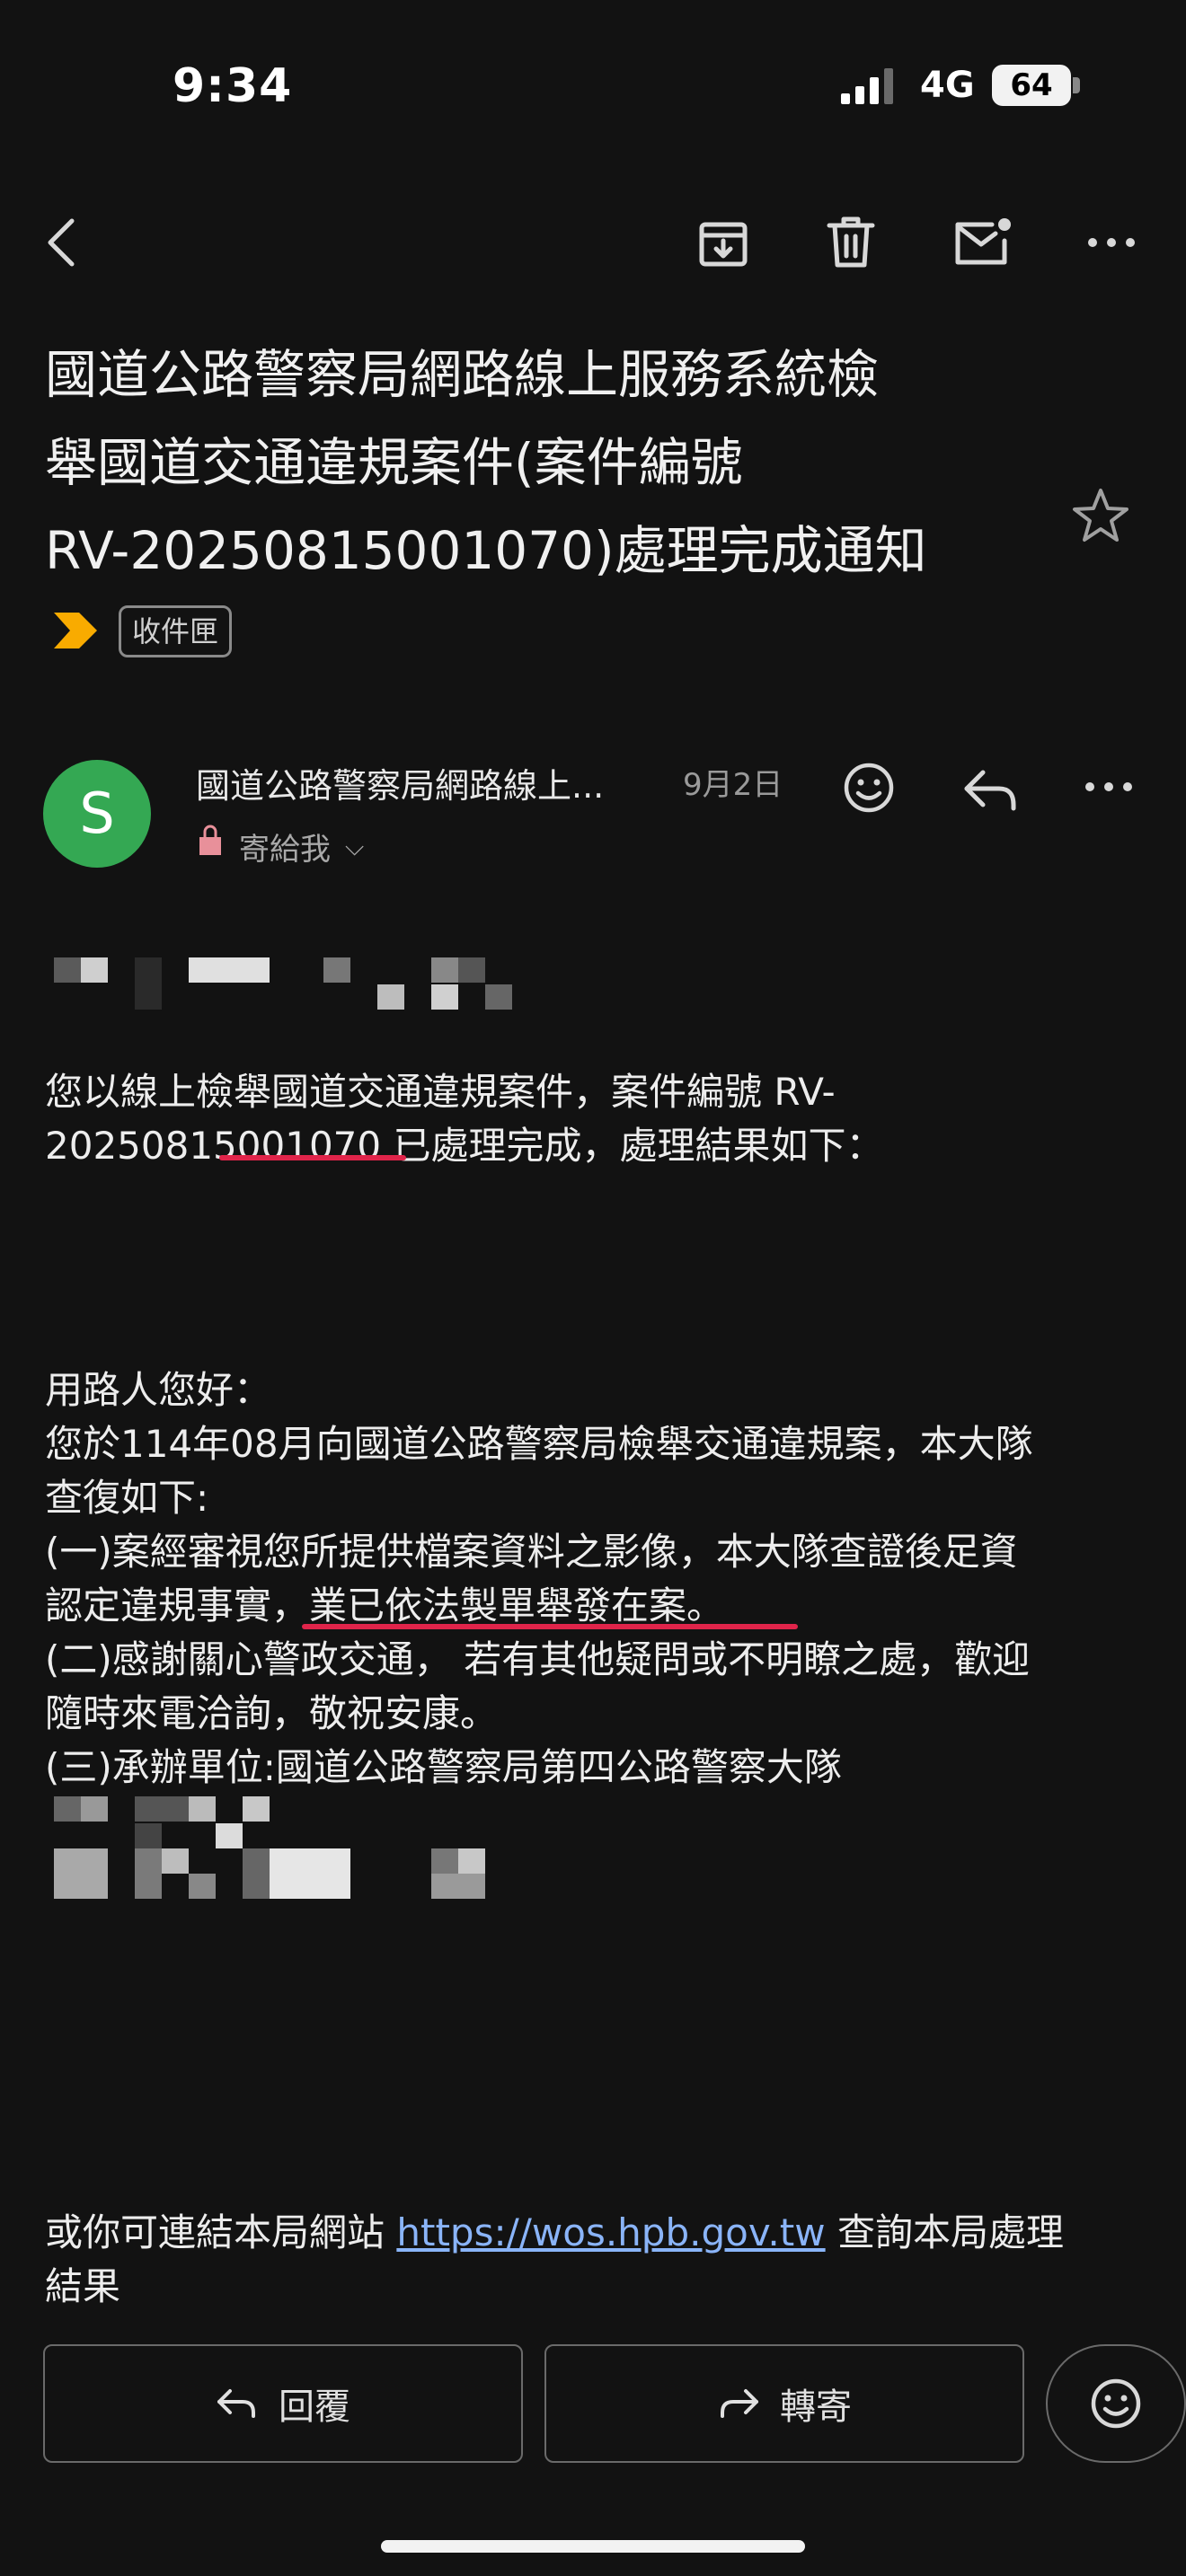  I want to click on intro-line: 您以線上檢舉國道交通違規案件，案件編號 RV-, so click(440, 1092).